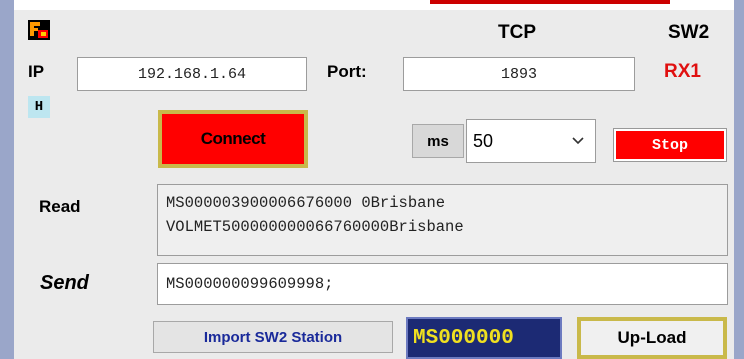  Describe the element at coordinates (315, 227) in the screenshot. I see `read-line: VOLMET500000000066760000Brisbane` at that location.